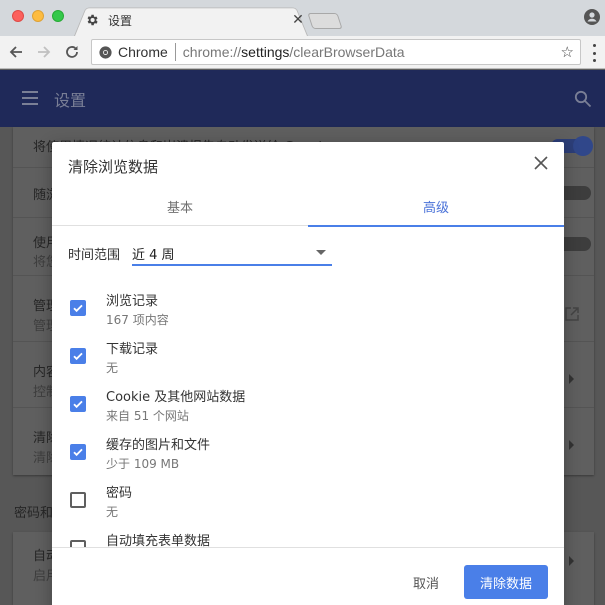 The width and height of the screenshot is (605, 605). Describe the element at coordinates (195, 20) in the screenshot. I see `browser-tab-content: 设置 ✕` at that location.